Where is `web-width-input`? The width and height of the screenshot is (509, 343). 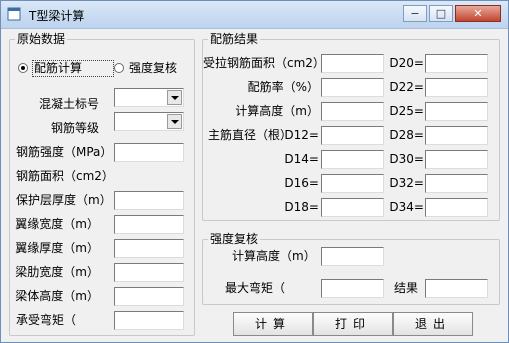
web-width-input is located at coordinates (149, 272).